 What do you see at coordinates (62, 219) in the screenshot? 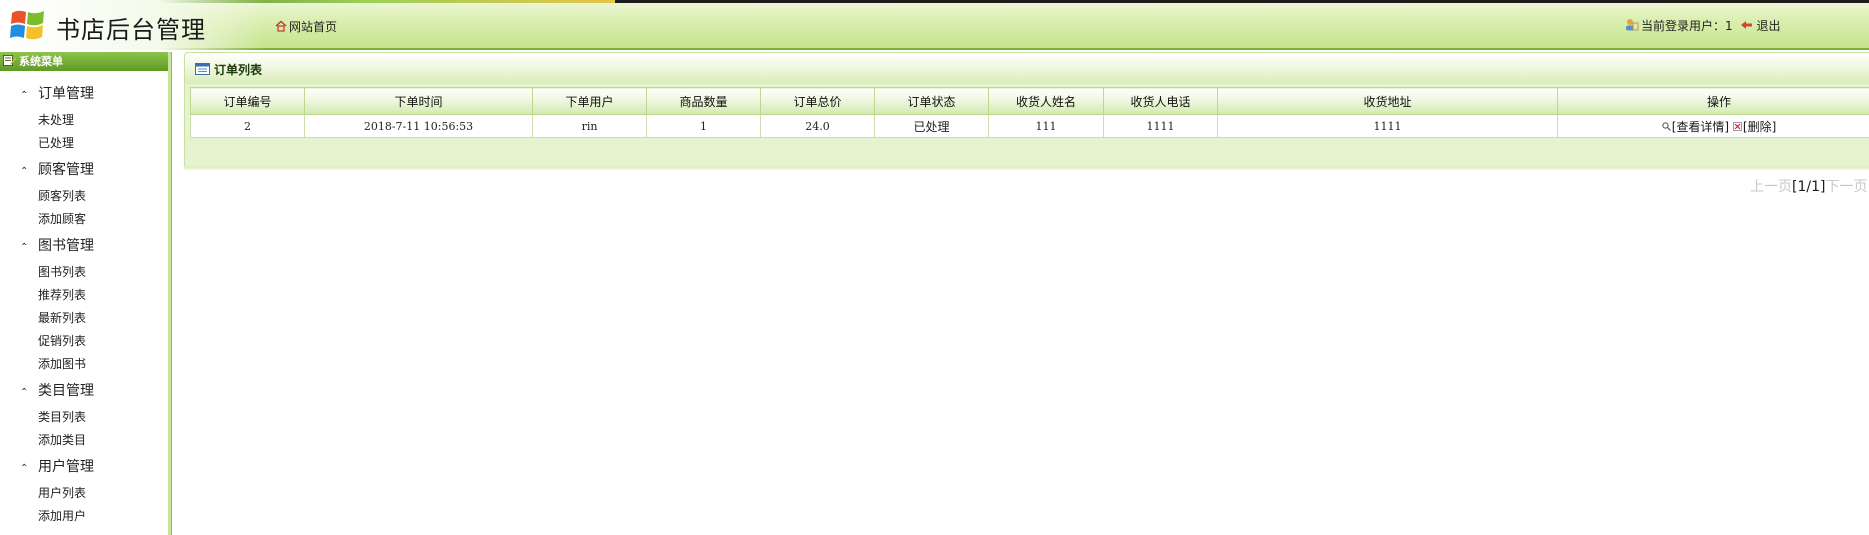
I see `menu-item-add-customer: 添加顾客` at bounding box center [62, 219].